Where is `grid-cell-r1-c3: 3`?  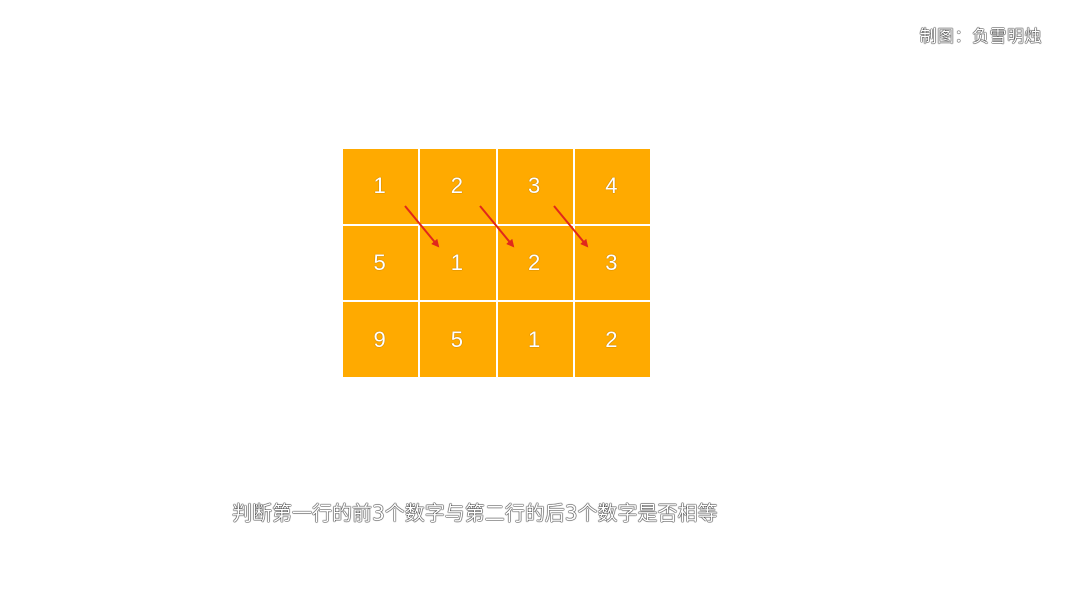
grid-cell-r1-c3: 3 is located at coordinates (535, 186).